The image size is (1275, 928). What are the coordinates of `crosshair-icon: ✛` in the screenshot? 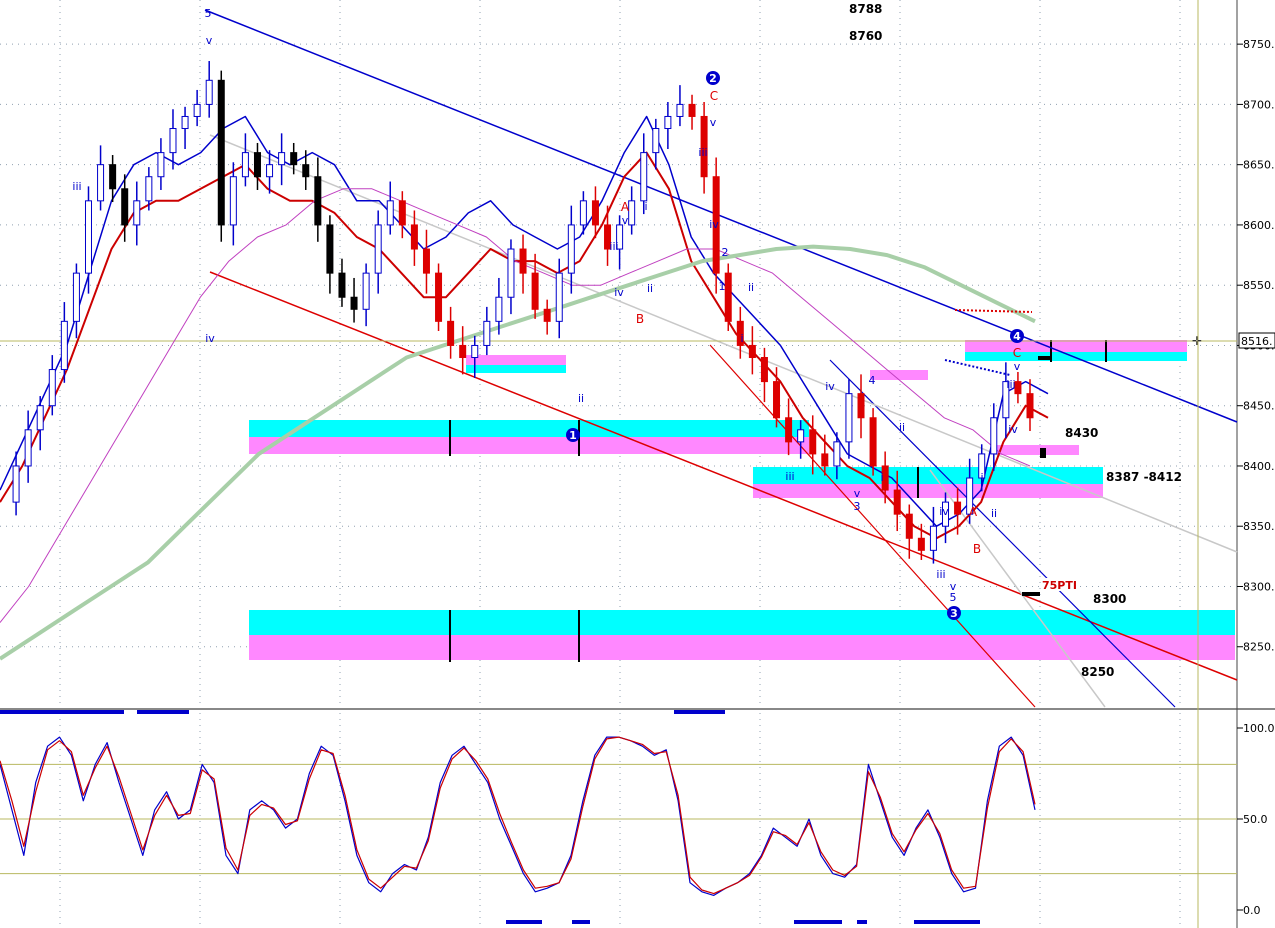 It's located at (1197, 341).